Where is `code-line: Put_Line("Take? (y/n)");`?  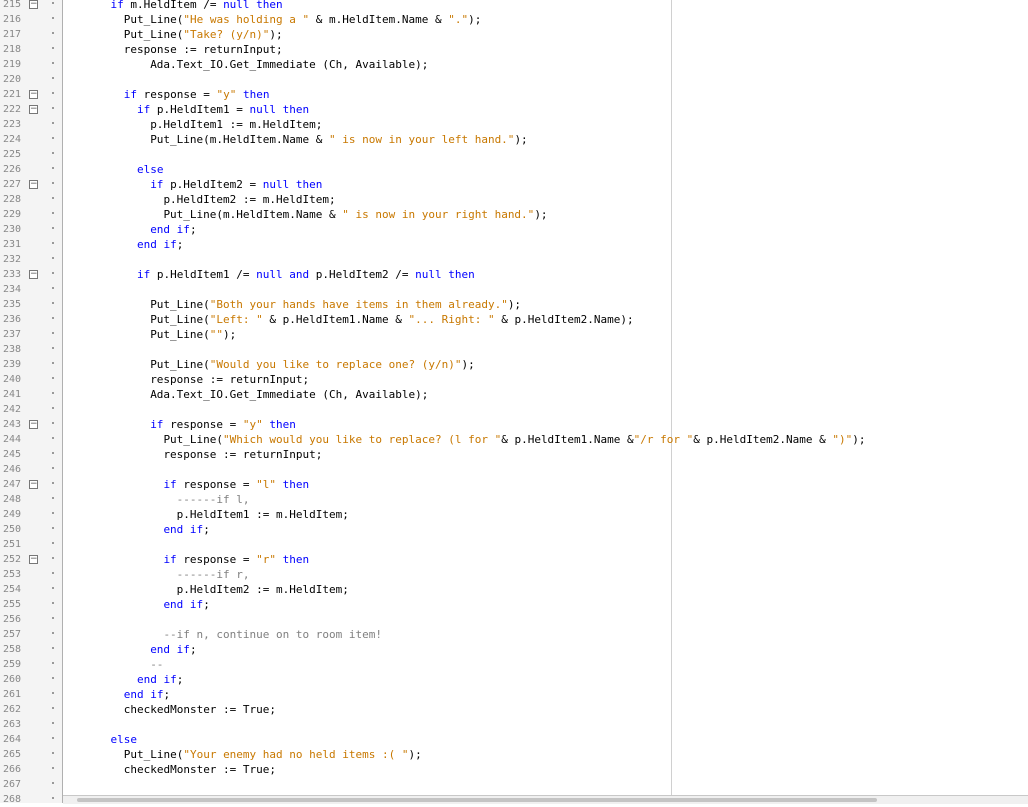
code-line: Put_Line("Take? (y/n)"); is located at coordinates (545, 34).